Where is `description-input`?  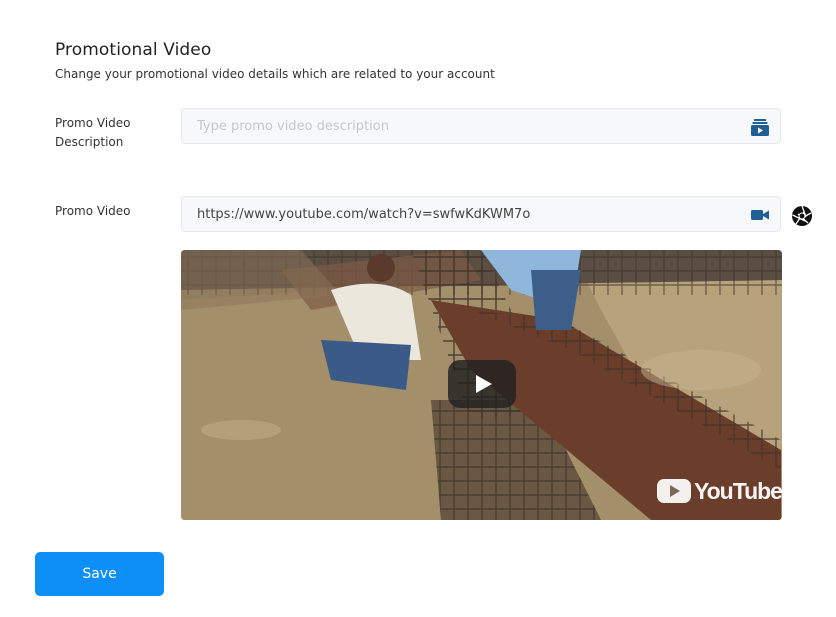
description-input is located at coordinates (467, 126).